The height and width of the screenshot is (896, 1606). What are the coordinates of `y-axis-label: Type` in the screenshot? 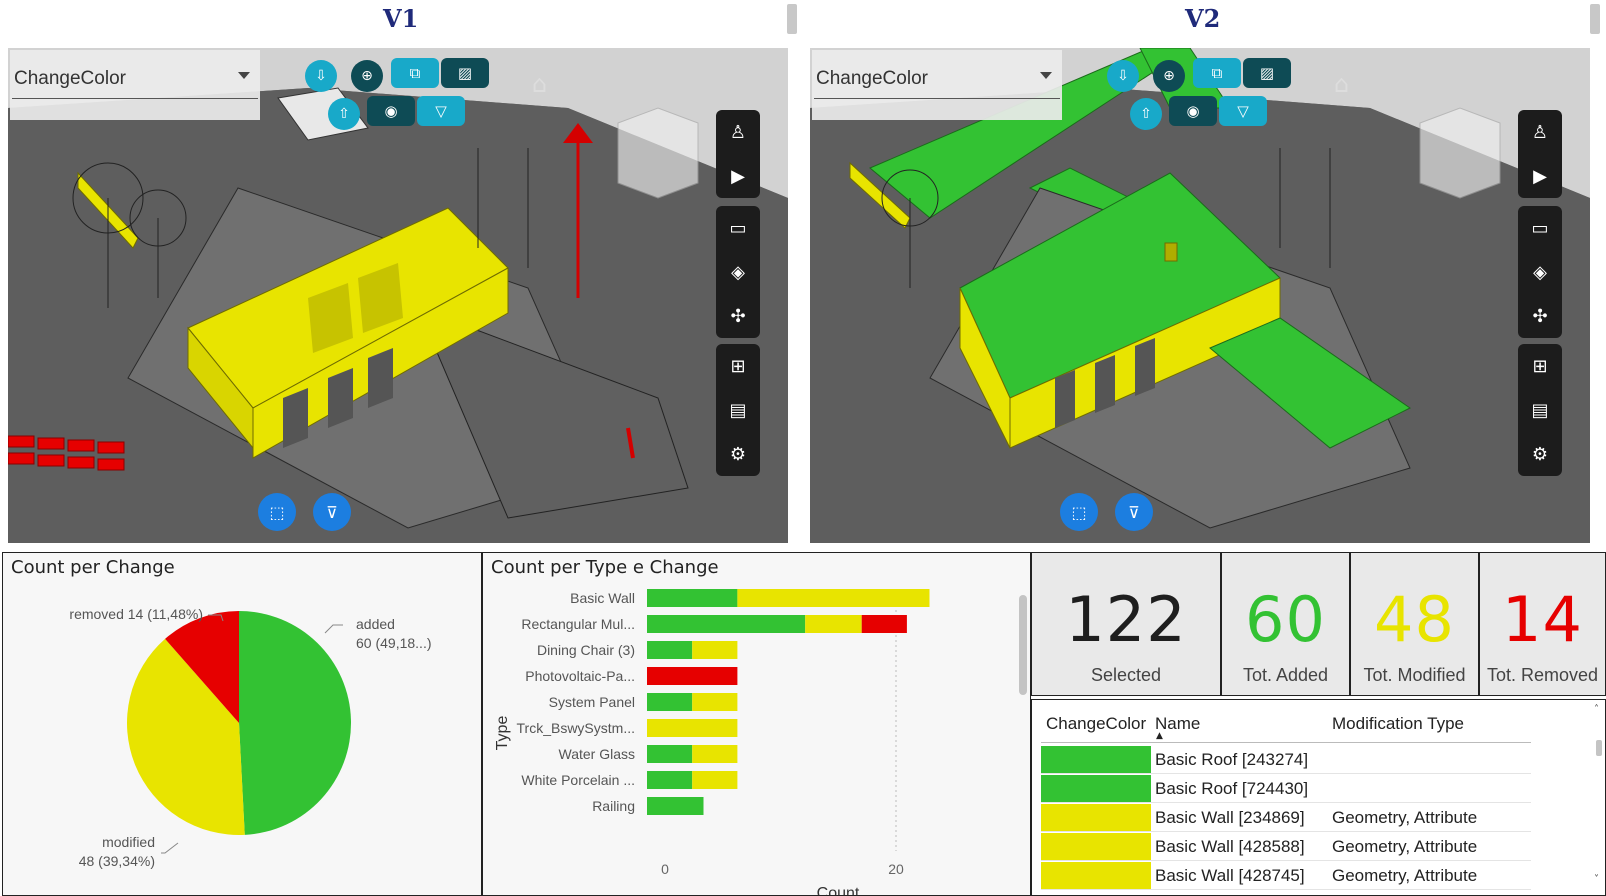 It's located at (502, 733).